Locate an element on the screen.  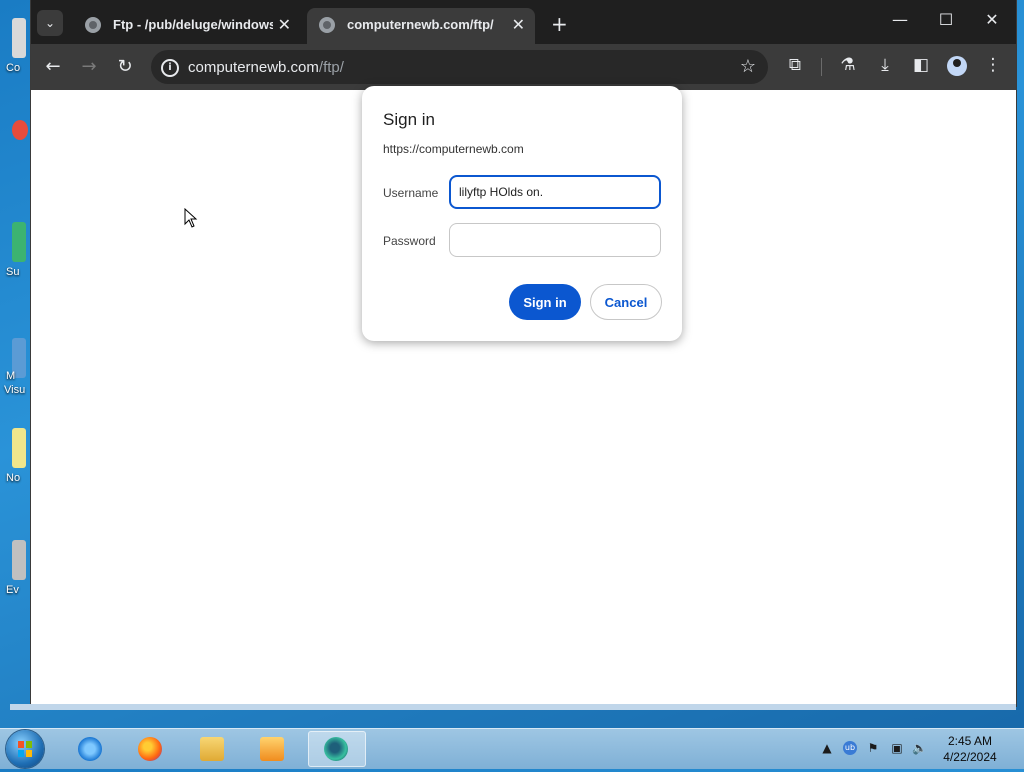
taskbar-file-explorer is located at coordinates (212, 749).